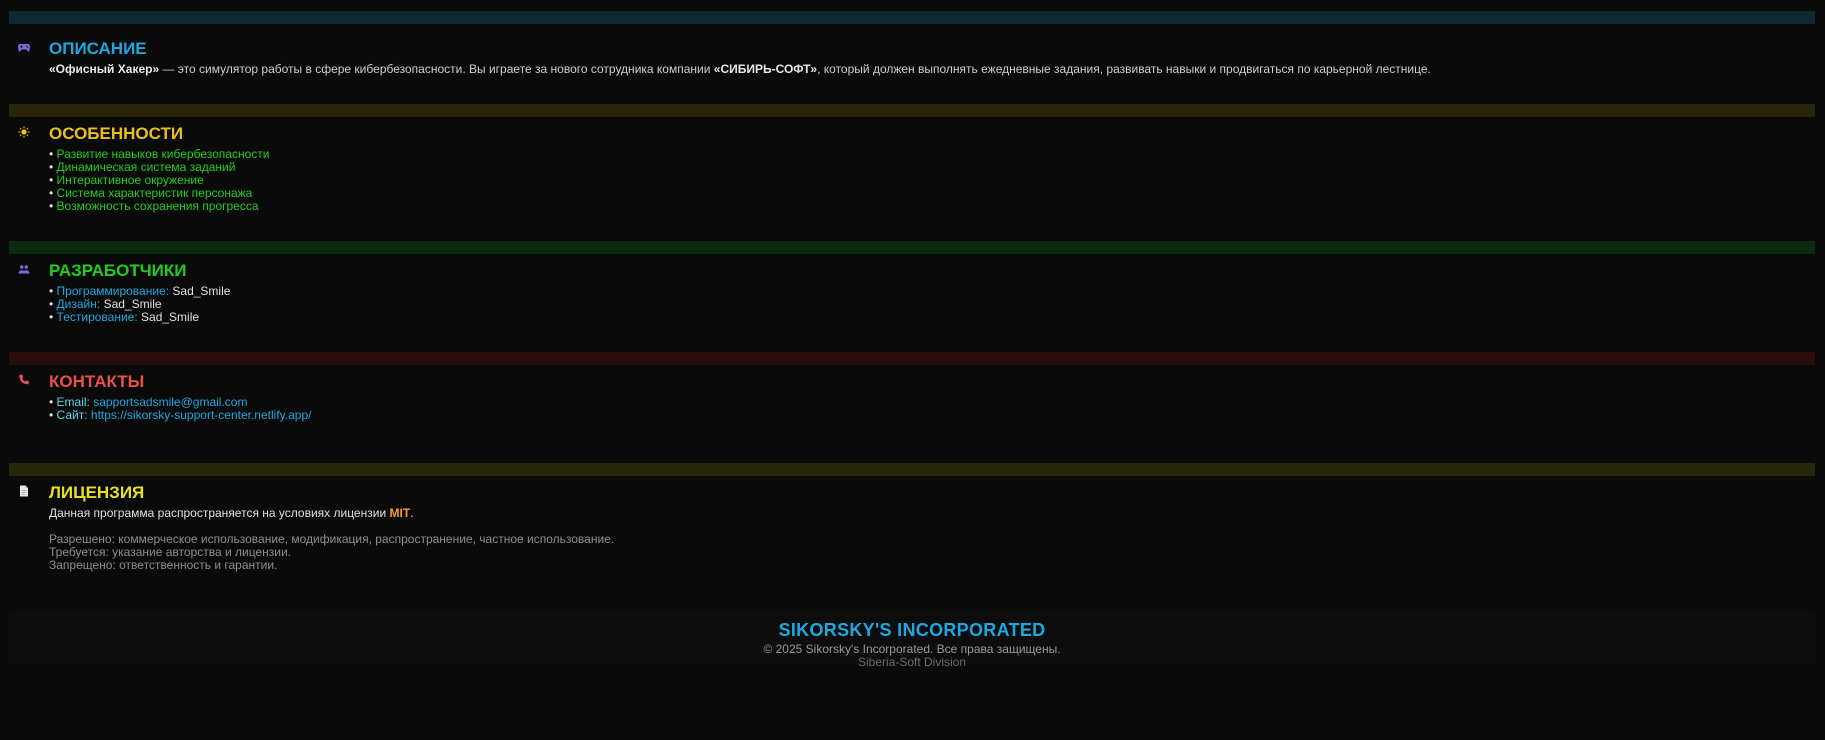  What do you see at coordinates (154, 193) in the screenshot?
I see `feature-text: Система характеристик персонажа` at bounding box center [154, 193].